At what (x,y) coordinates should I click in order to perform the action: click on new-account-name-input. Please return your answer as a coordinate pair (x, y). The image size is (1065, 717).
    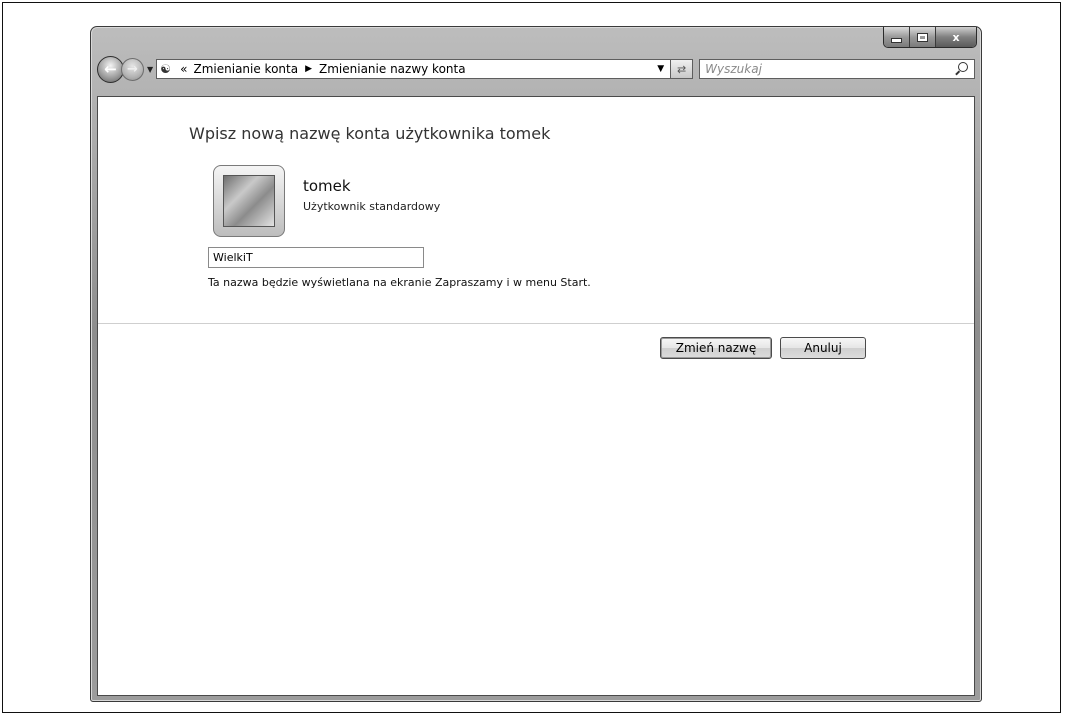
    Looking at the image, I should click on (316, 257).